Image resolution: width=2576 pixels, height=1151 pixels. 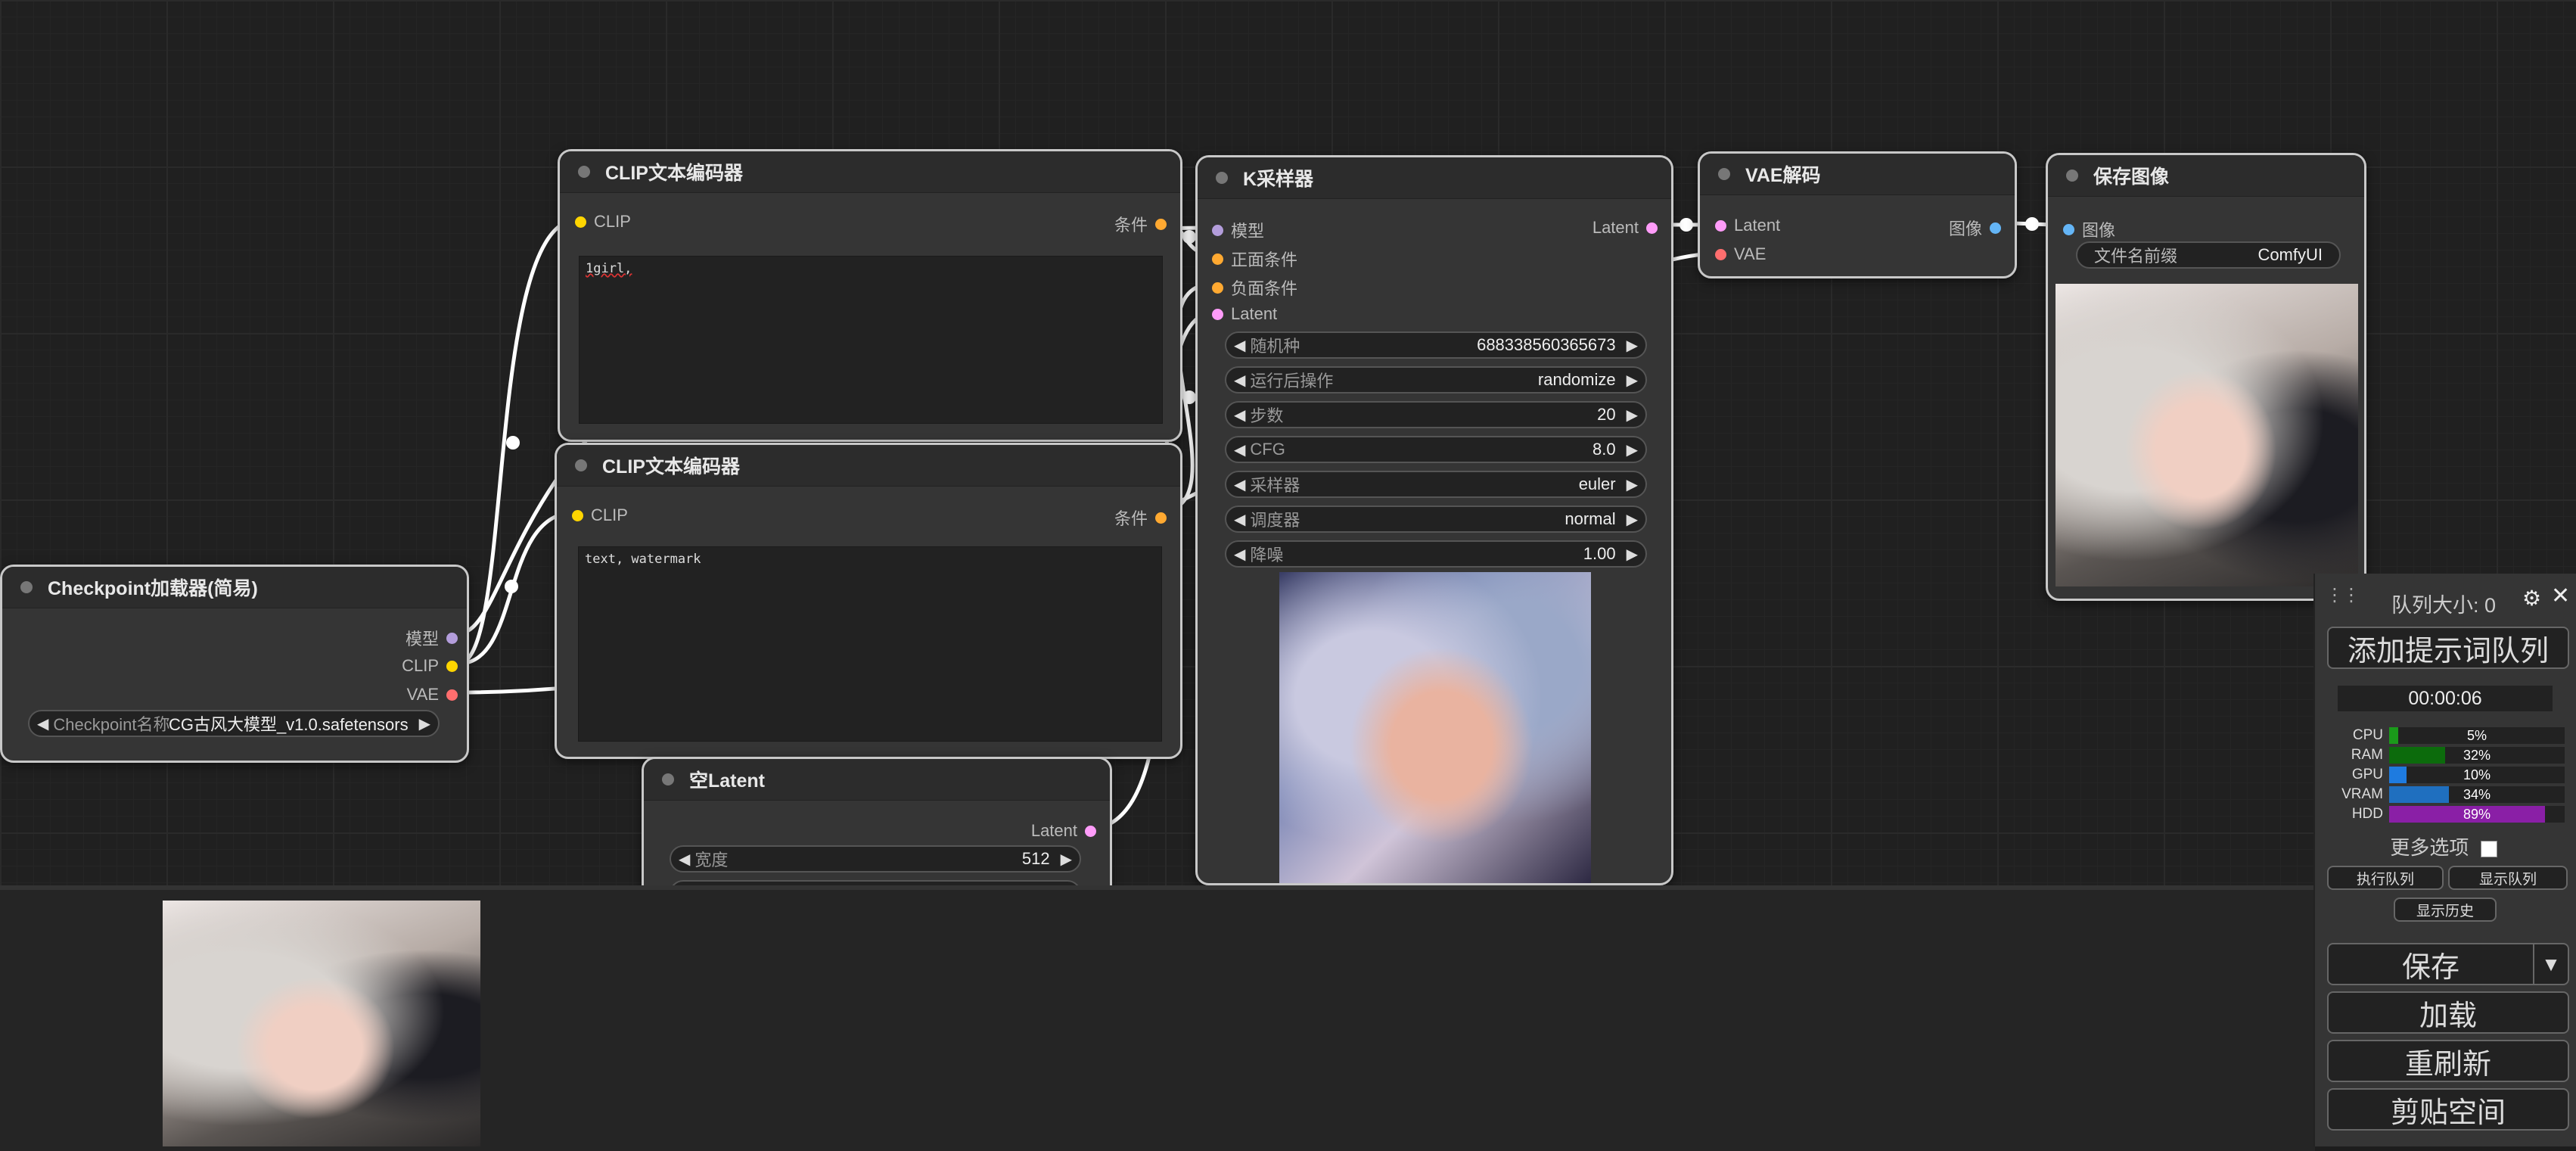 I want to click on save-dropdown-chevron-icon: ▼, so click(x=2550, y=964).